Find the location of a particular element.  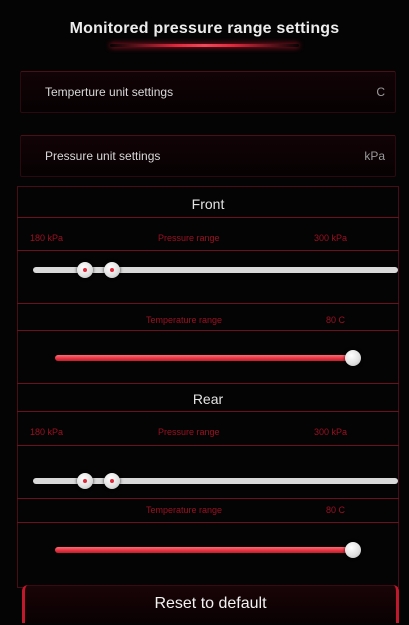

front-pressure-max-handle is located at coordinates (112, 270).